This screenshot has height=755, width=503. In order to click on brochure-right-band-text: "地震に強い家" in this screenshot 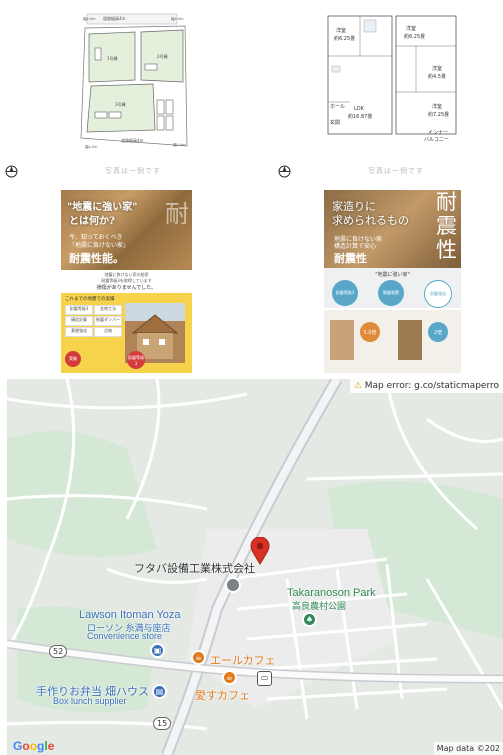, I will do `click(392, 275)`.